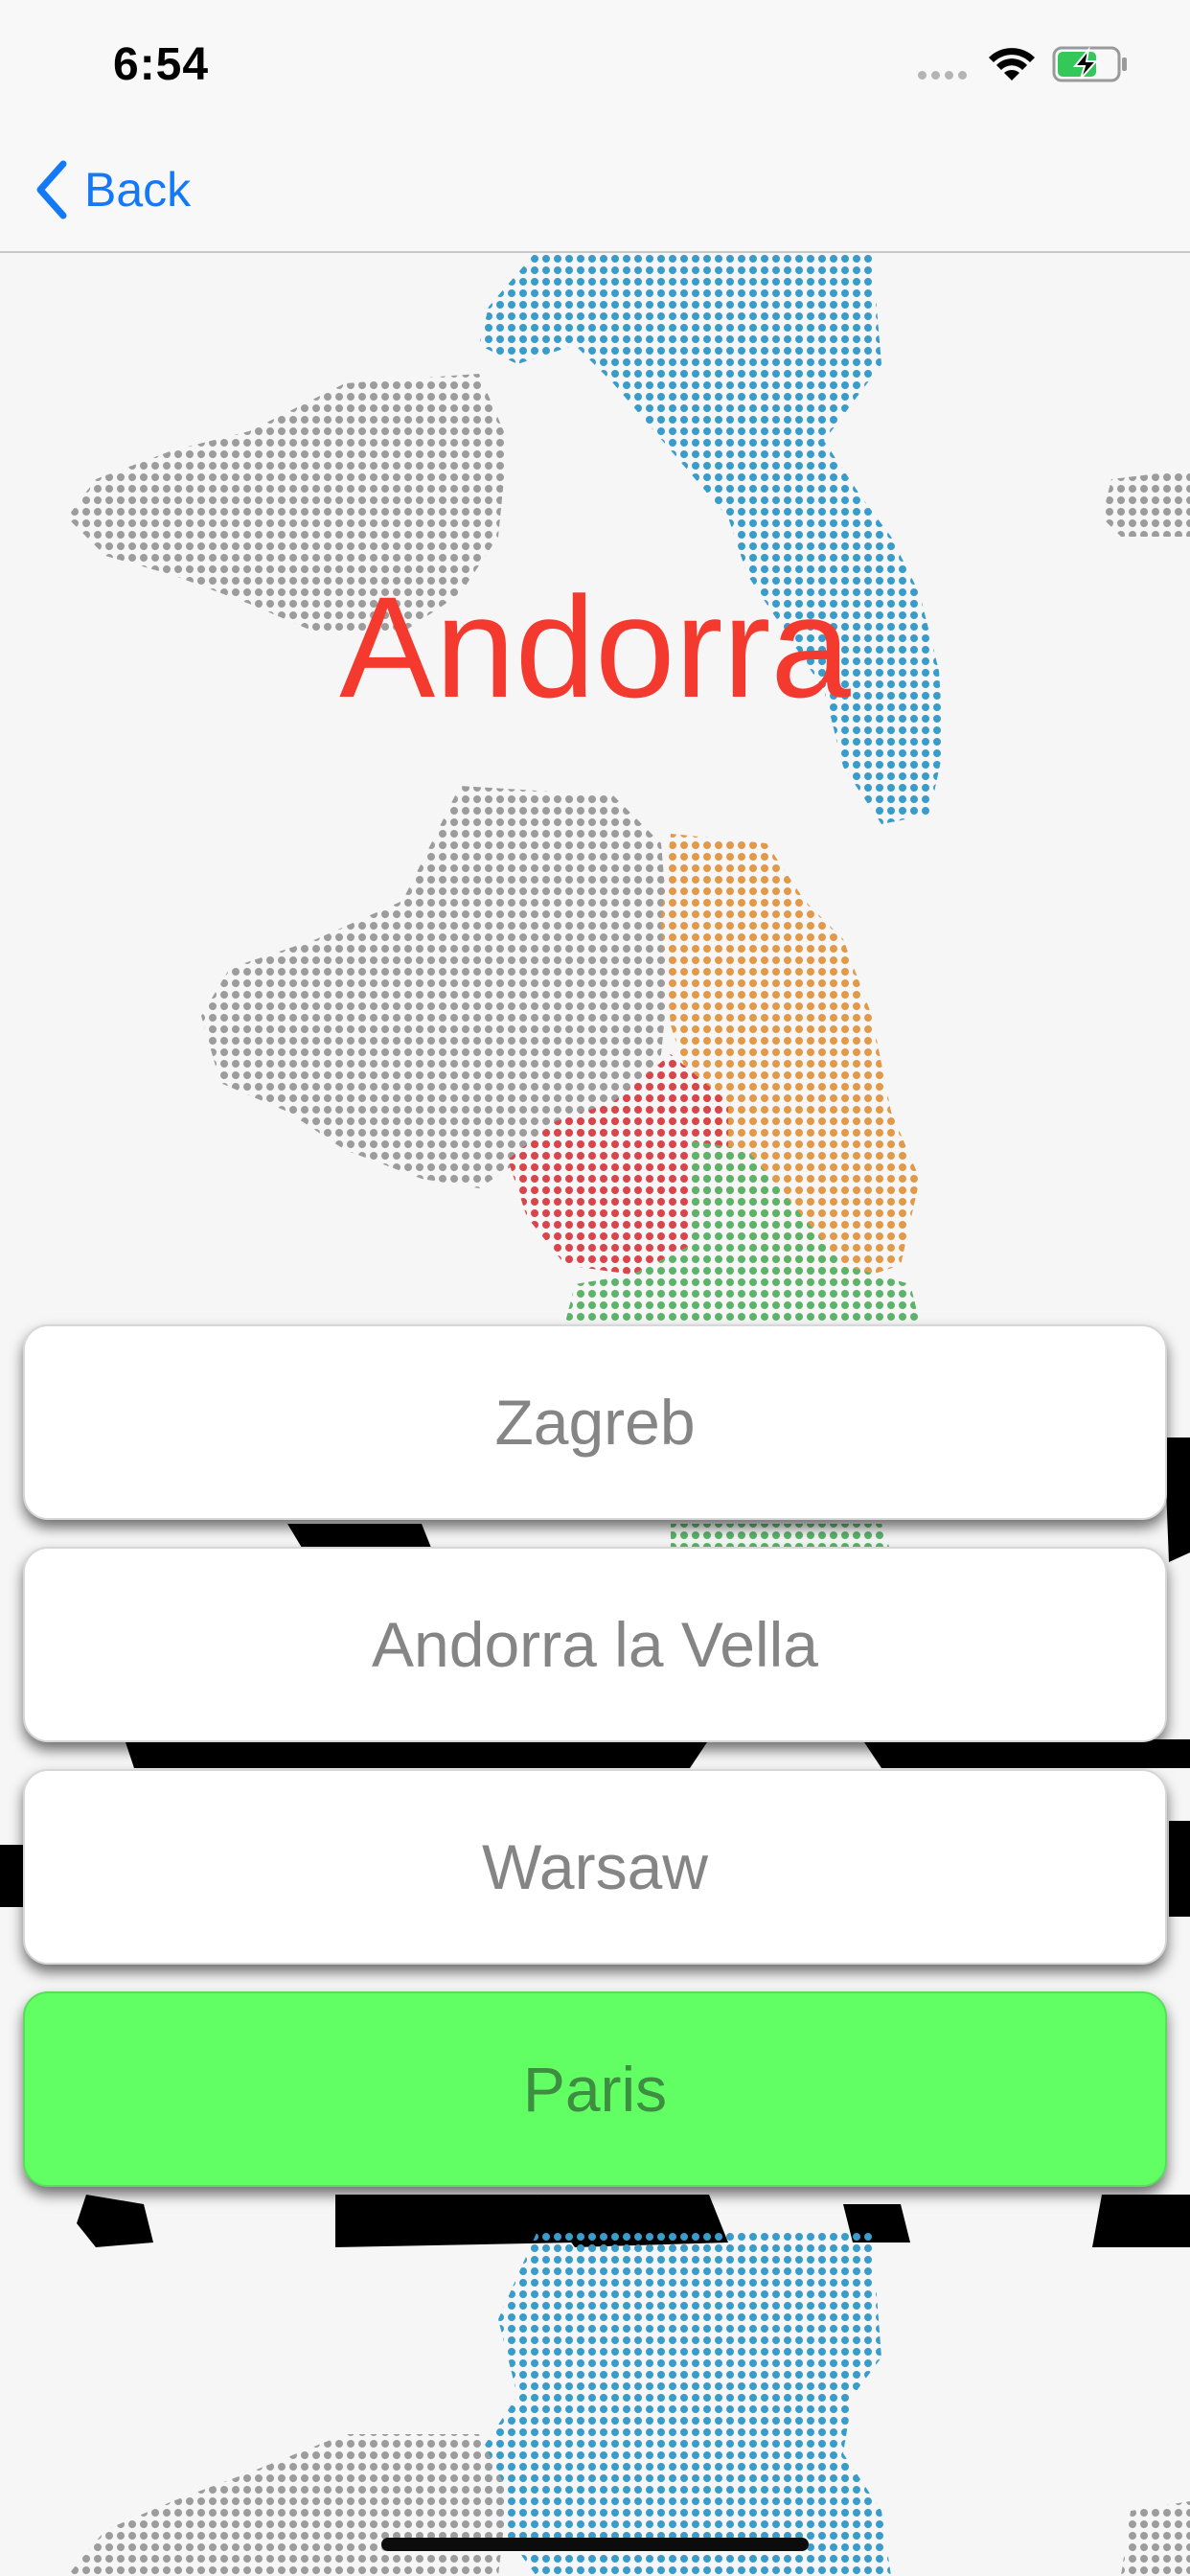  Describe the element at coordinates (595, 63) in the screenshot. I see `status-bar: 6:54` at that location.